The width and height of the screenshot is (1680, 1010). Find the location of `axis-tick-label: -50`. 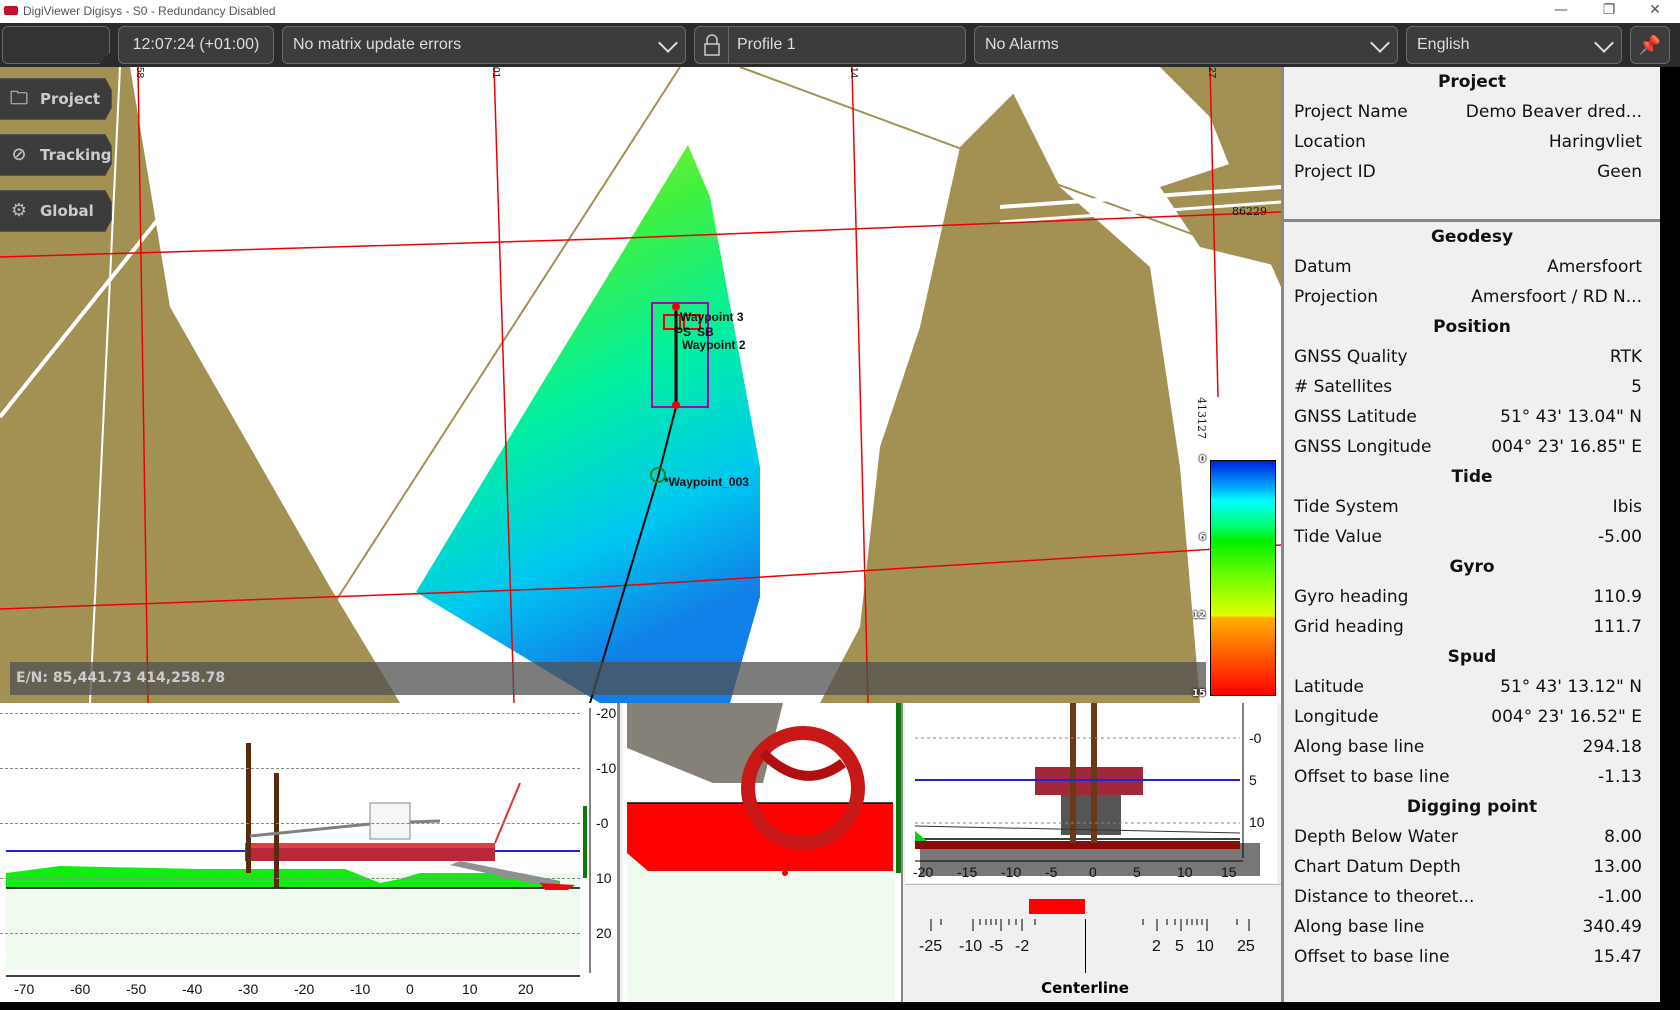

axis-tick-label: -50 is located at coordinates (136, 989).